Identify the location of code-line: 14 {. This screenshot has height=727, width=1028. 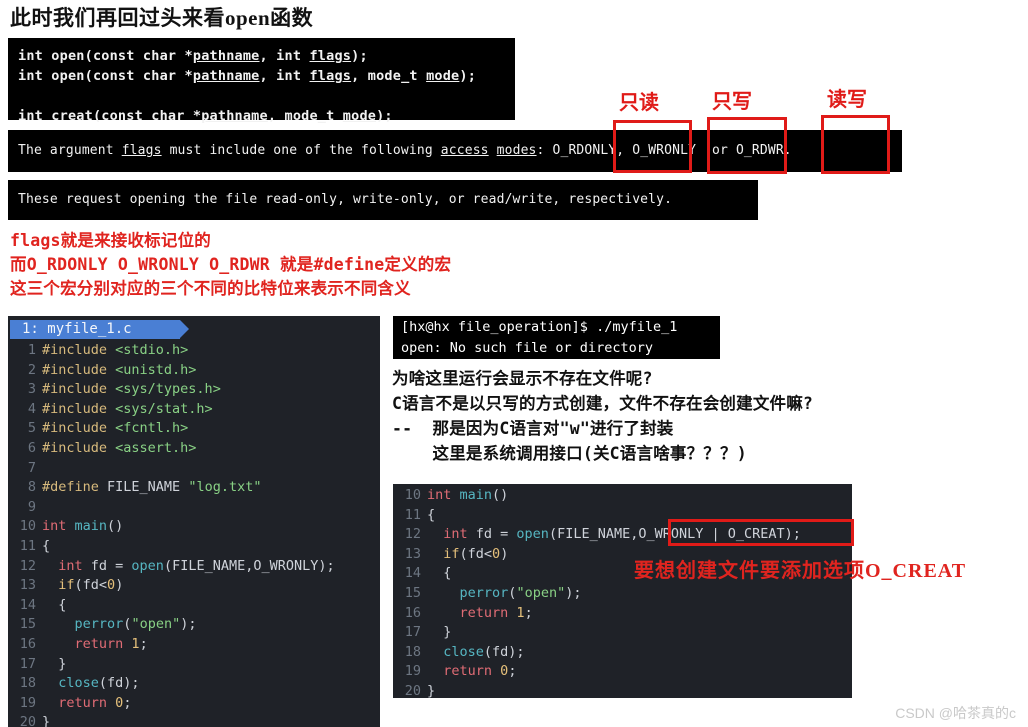
(194, 606).